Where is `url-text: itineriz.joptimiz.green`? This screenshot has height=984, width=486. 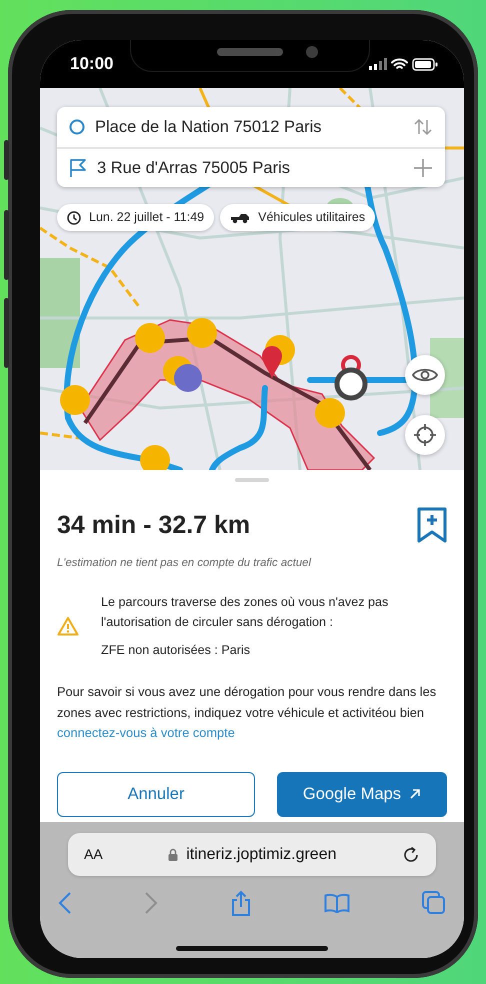 url-text: itineriz.joptimiz.green is located at coordinates (261, 854).